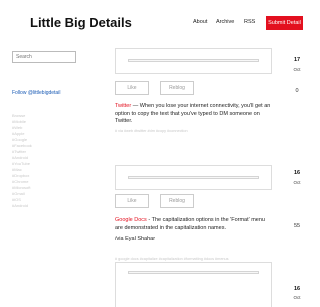  I want to click on site-title: Little Big Details, so click(81, 22).